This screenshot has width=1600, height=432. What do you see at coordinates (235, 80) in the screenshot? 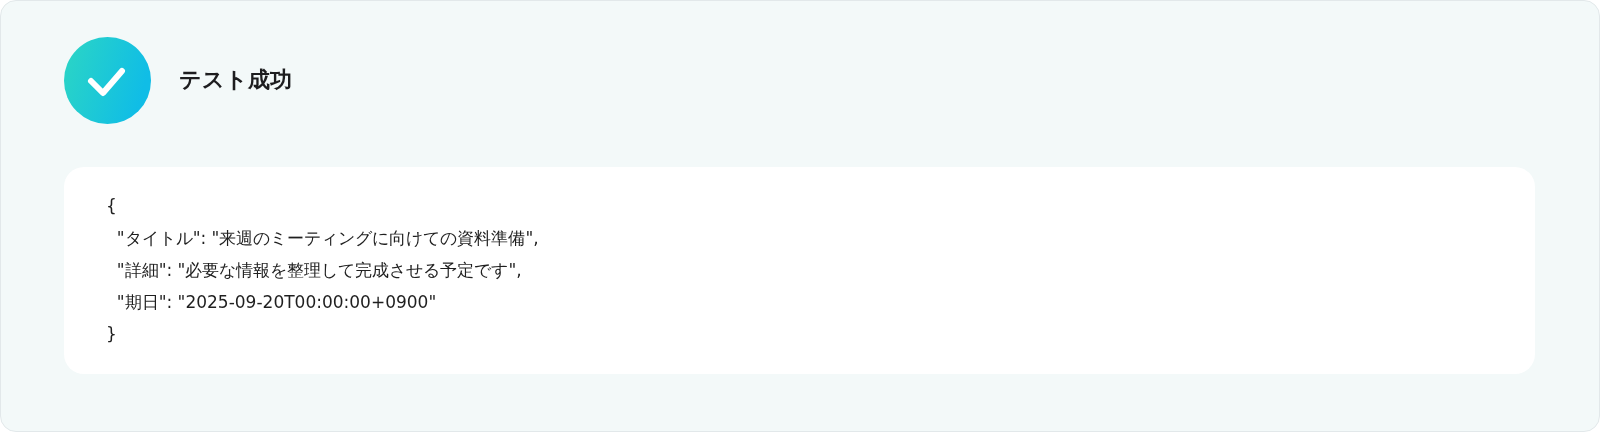
I see `status-title: テスト成功` at bounding box center [235, 80].